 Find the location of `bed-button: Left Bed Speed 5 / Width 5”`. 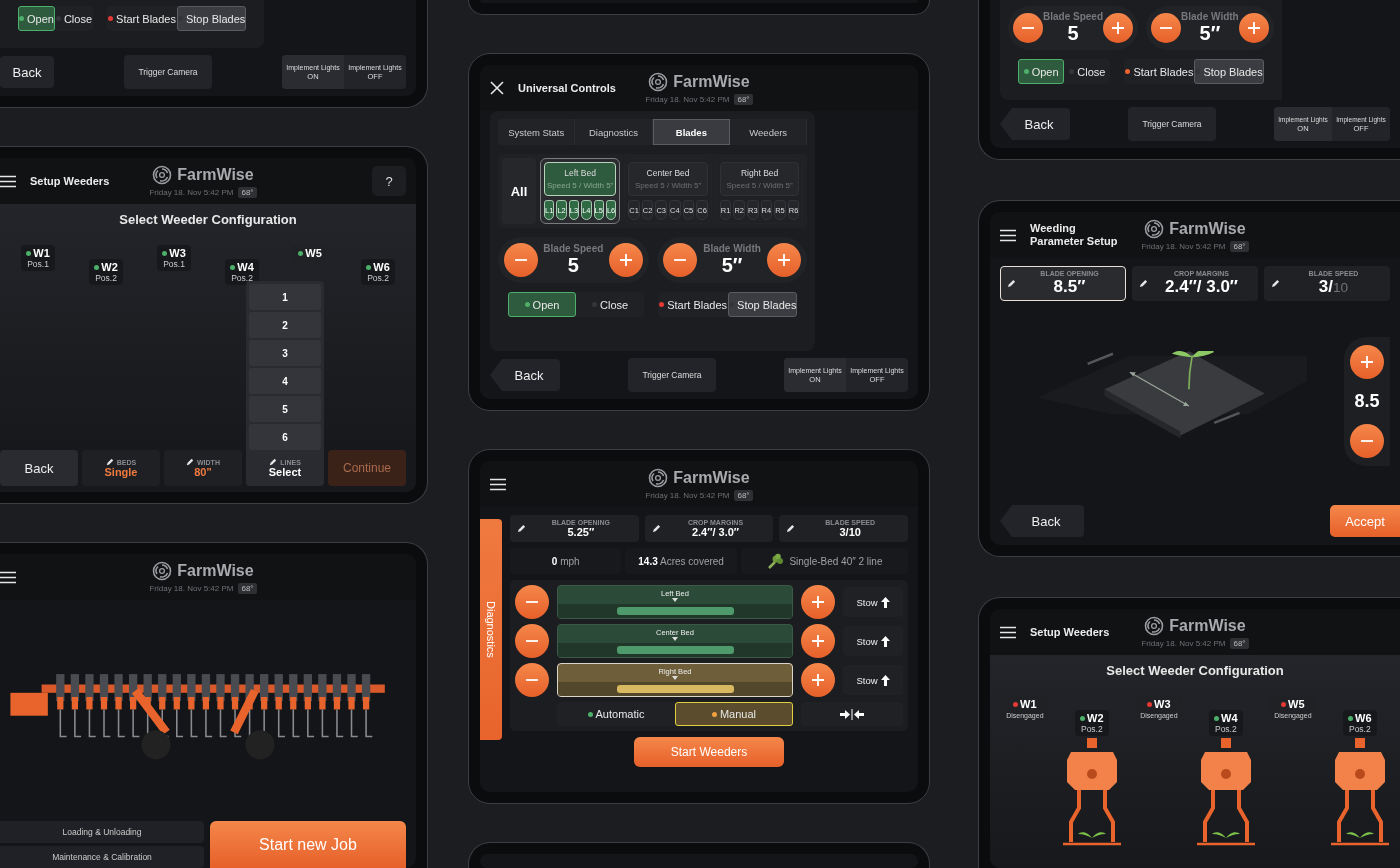

bed-button: Left Bed Speed 5 / Width 5” is located at coordinates (580, 179).